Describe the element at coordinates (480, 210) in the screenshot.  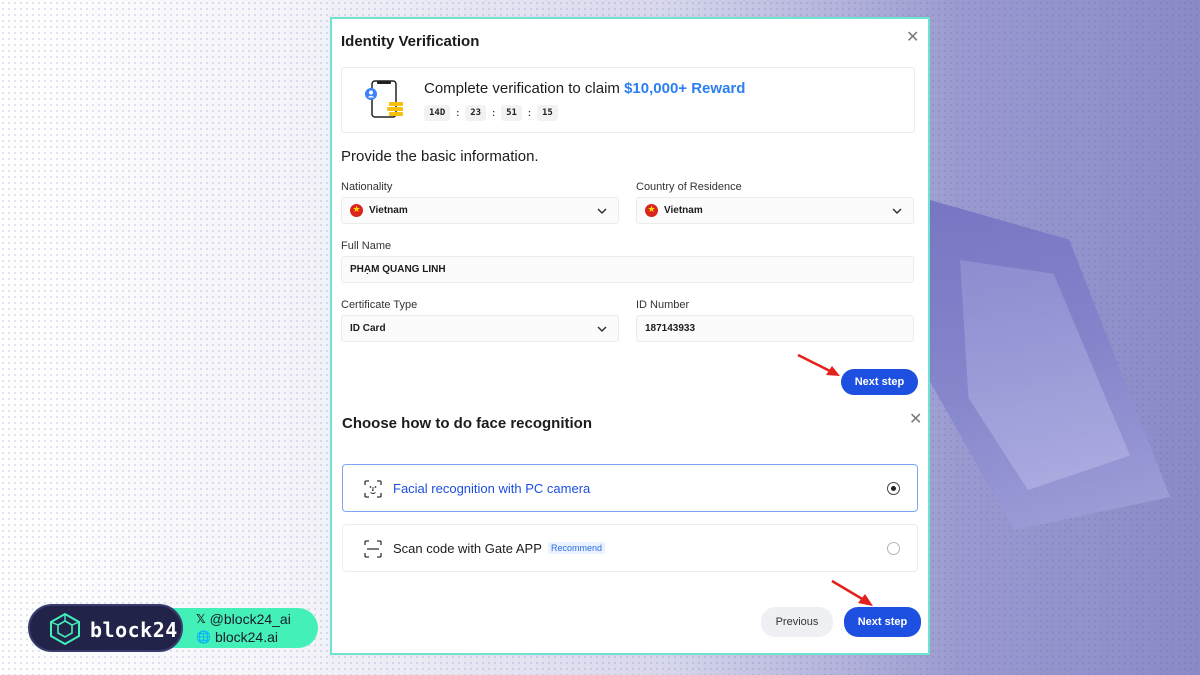
I see `nationality-select: ★ Vietnam` at that location.